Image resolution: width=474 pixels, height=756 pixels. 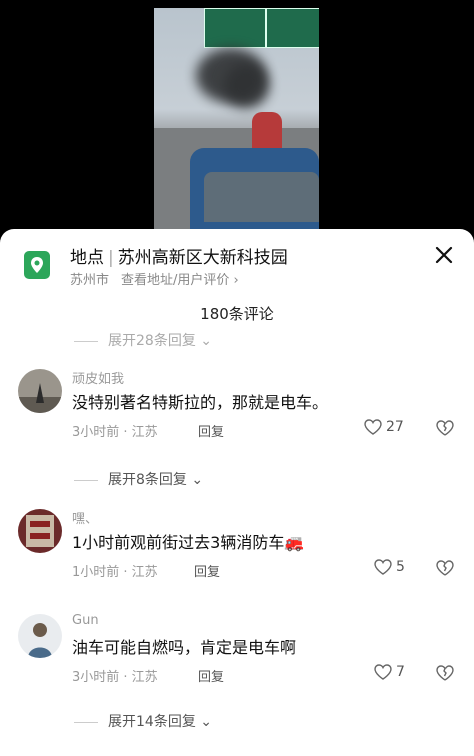 What do you see at coordinates (98, 377) in the screenshot?
I see `comment-username: 顽皮如我` at bounding box center [98, 377].